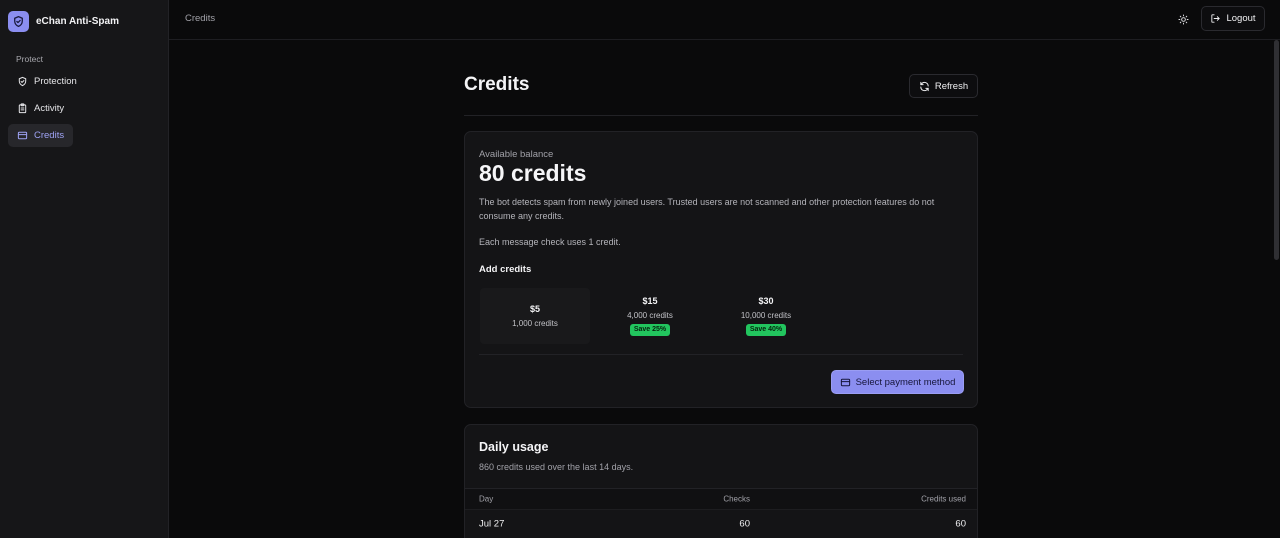  I want to click on pack-credits: 10,000 credits, so click(766, 315).